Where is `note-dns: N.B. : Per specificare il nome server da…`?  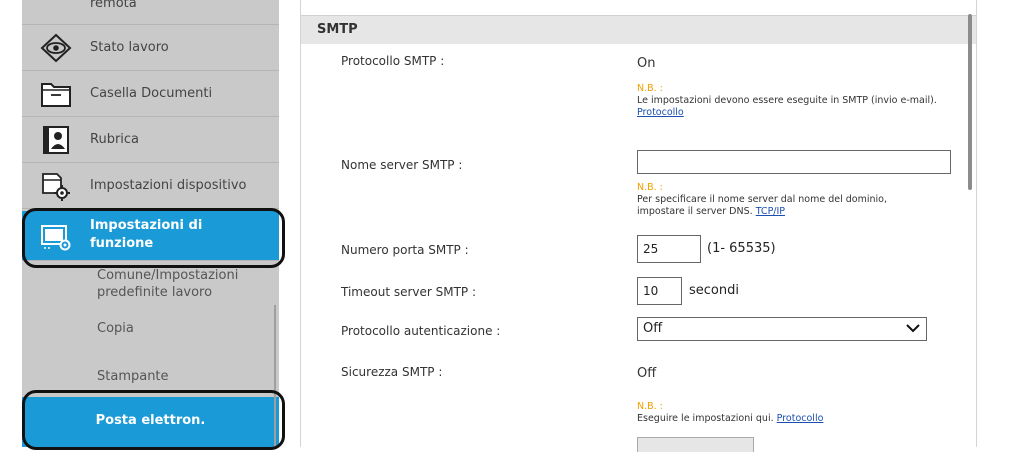 note-dns: N.B. : Per specificare il nome server da… is located at coordinates (787, 200).